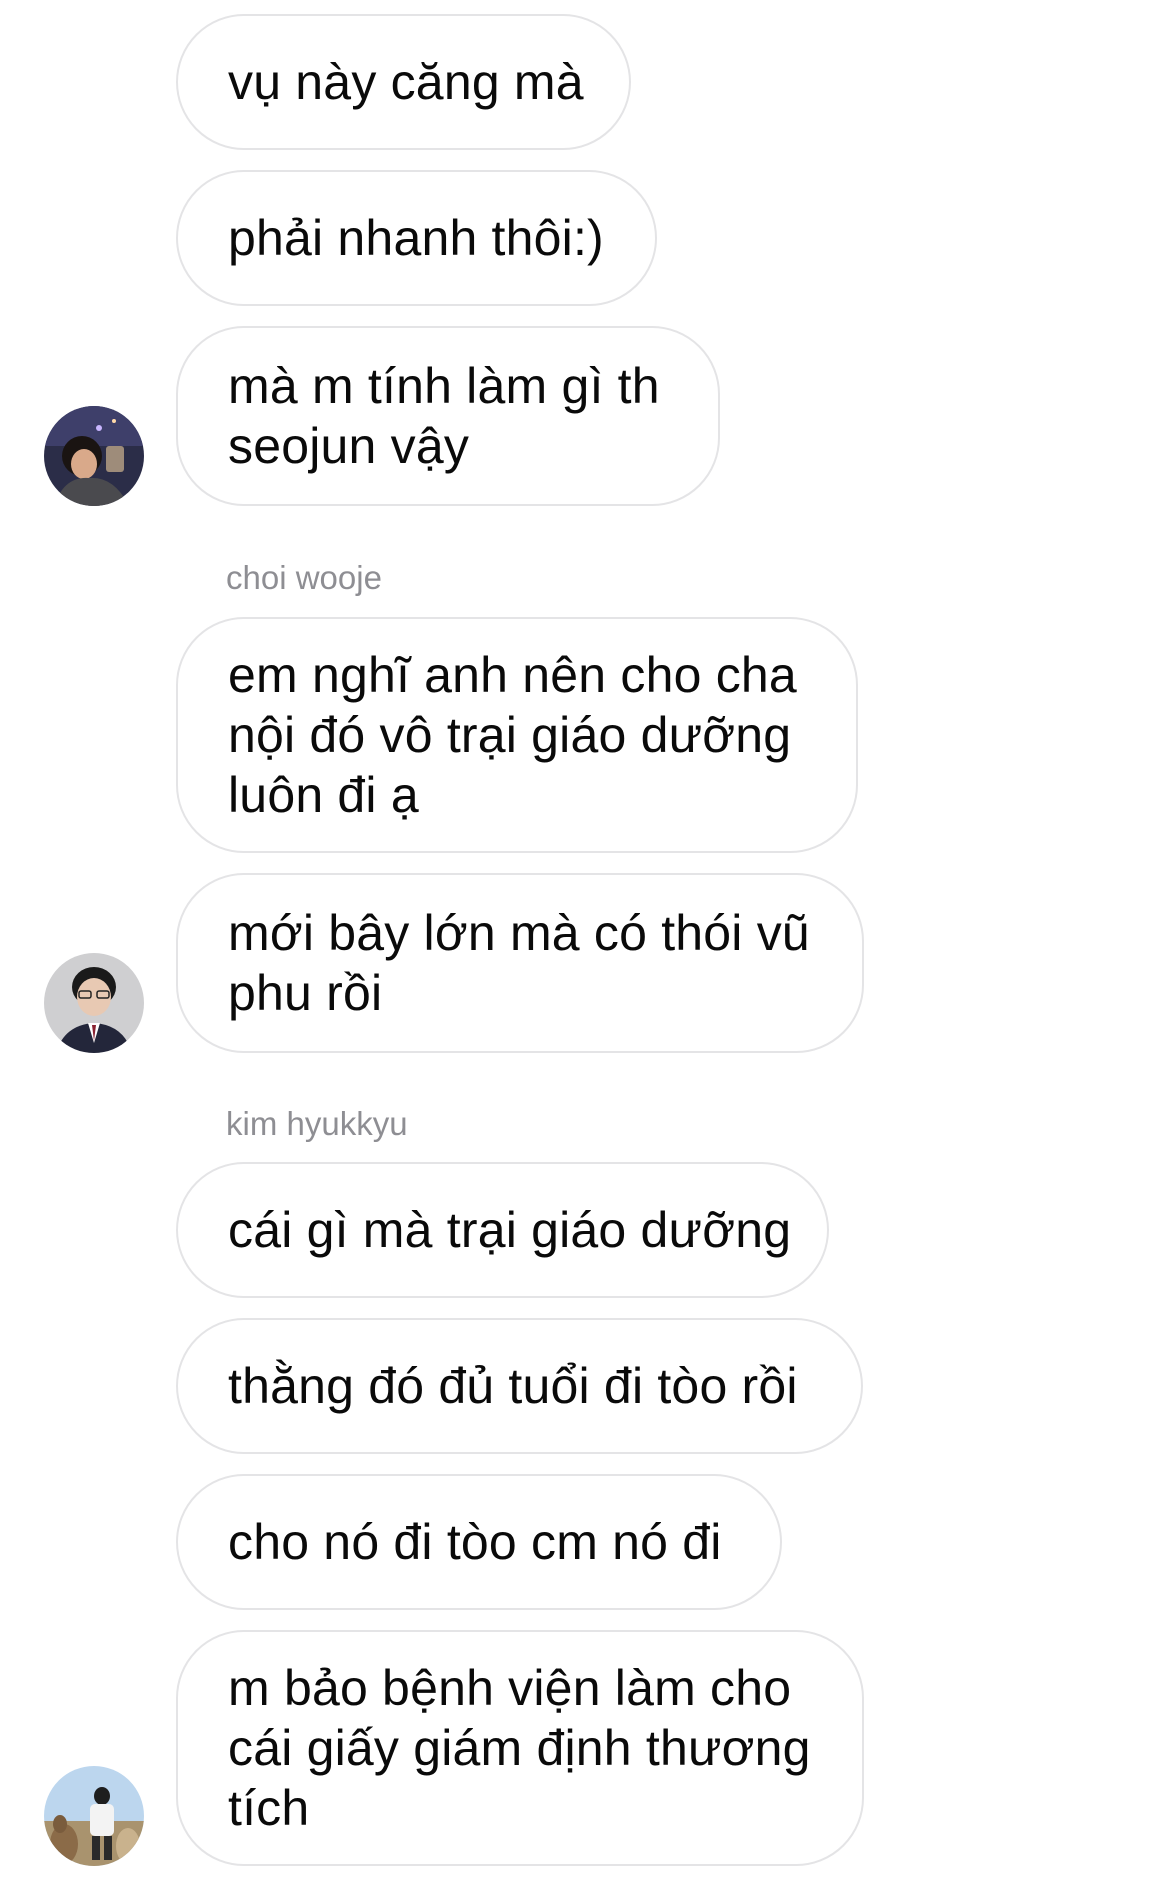 This screenshot has width=1170, height=1879. What do you see at coordinates (317, 1123) in the screenshot?
I see `sender-name: kim hyukkyu` at bounding box center [317, 1123].